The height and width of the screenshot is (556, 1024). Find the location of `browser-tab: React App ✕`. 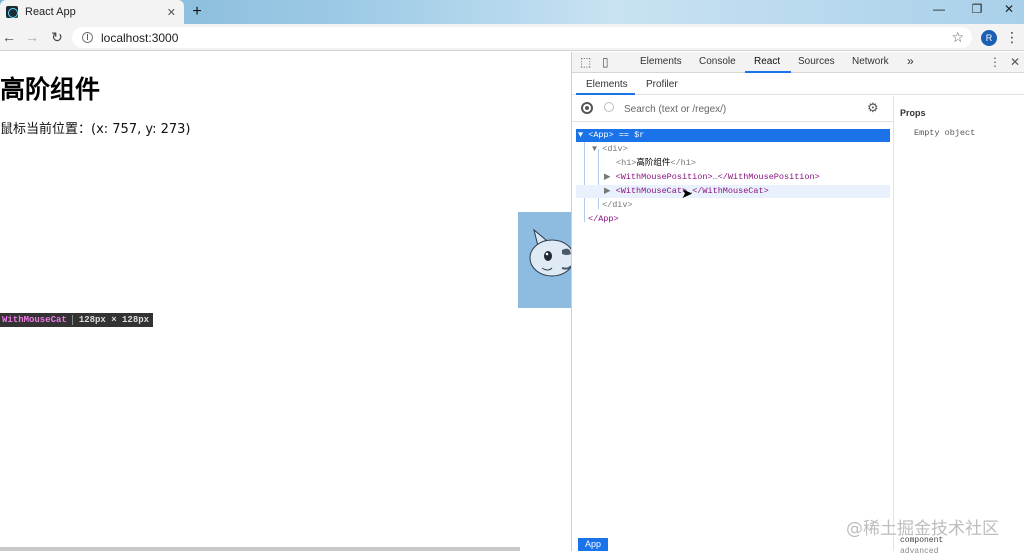

browser-tab: React App ✕ is located at coordinates (92, 12).